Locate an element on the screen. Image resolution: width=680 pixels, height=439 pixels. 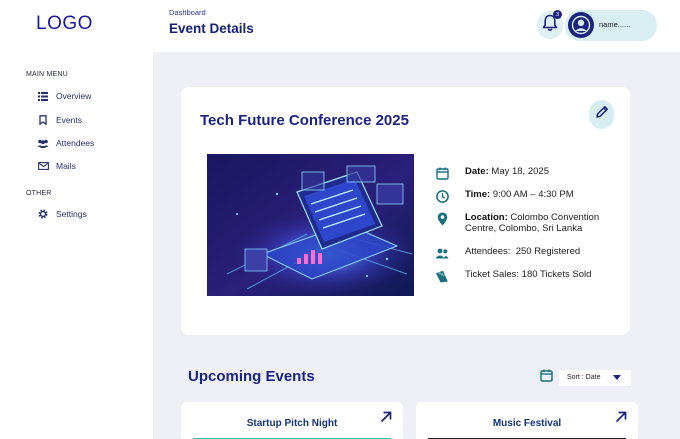
logo: LOGO is located at coordinates (64, 24).